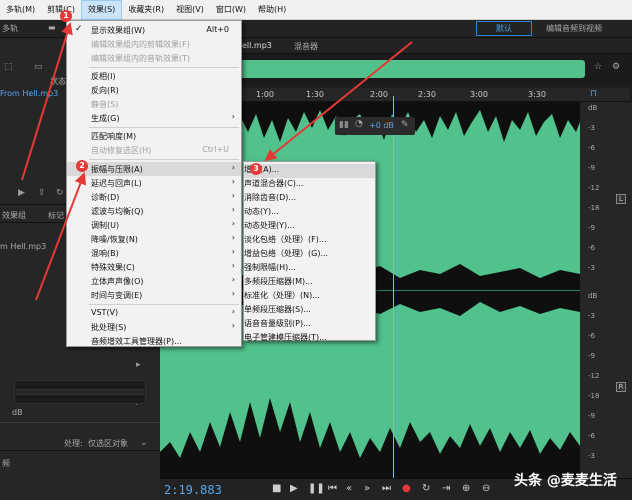  Describe the element at coordinates (344, 125) in the screenshot. I see `level-icon: ▮▮` at that location.